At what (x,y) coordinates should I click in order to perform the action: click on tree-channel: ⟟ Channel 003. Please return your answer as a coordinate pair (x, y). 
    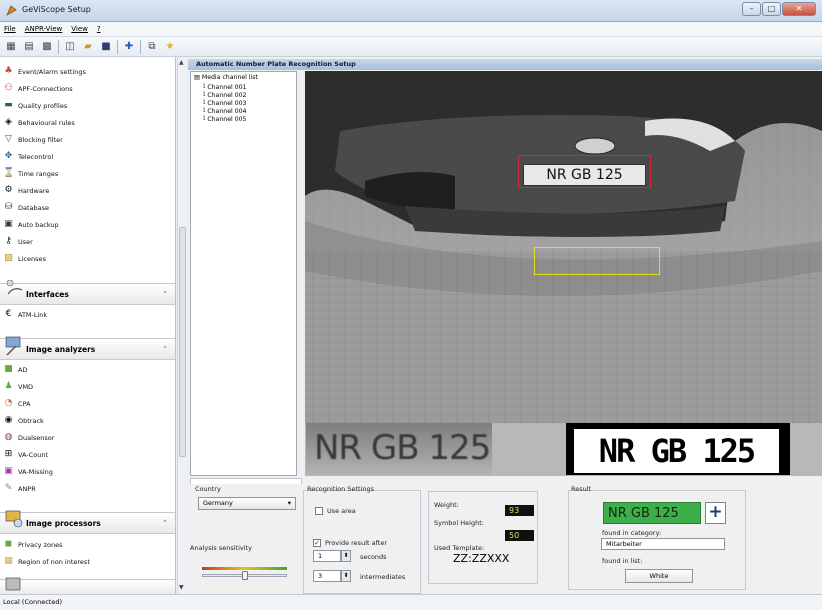
    Looking at the image, I should click on (225, 103).